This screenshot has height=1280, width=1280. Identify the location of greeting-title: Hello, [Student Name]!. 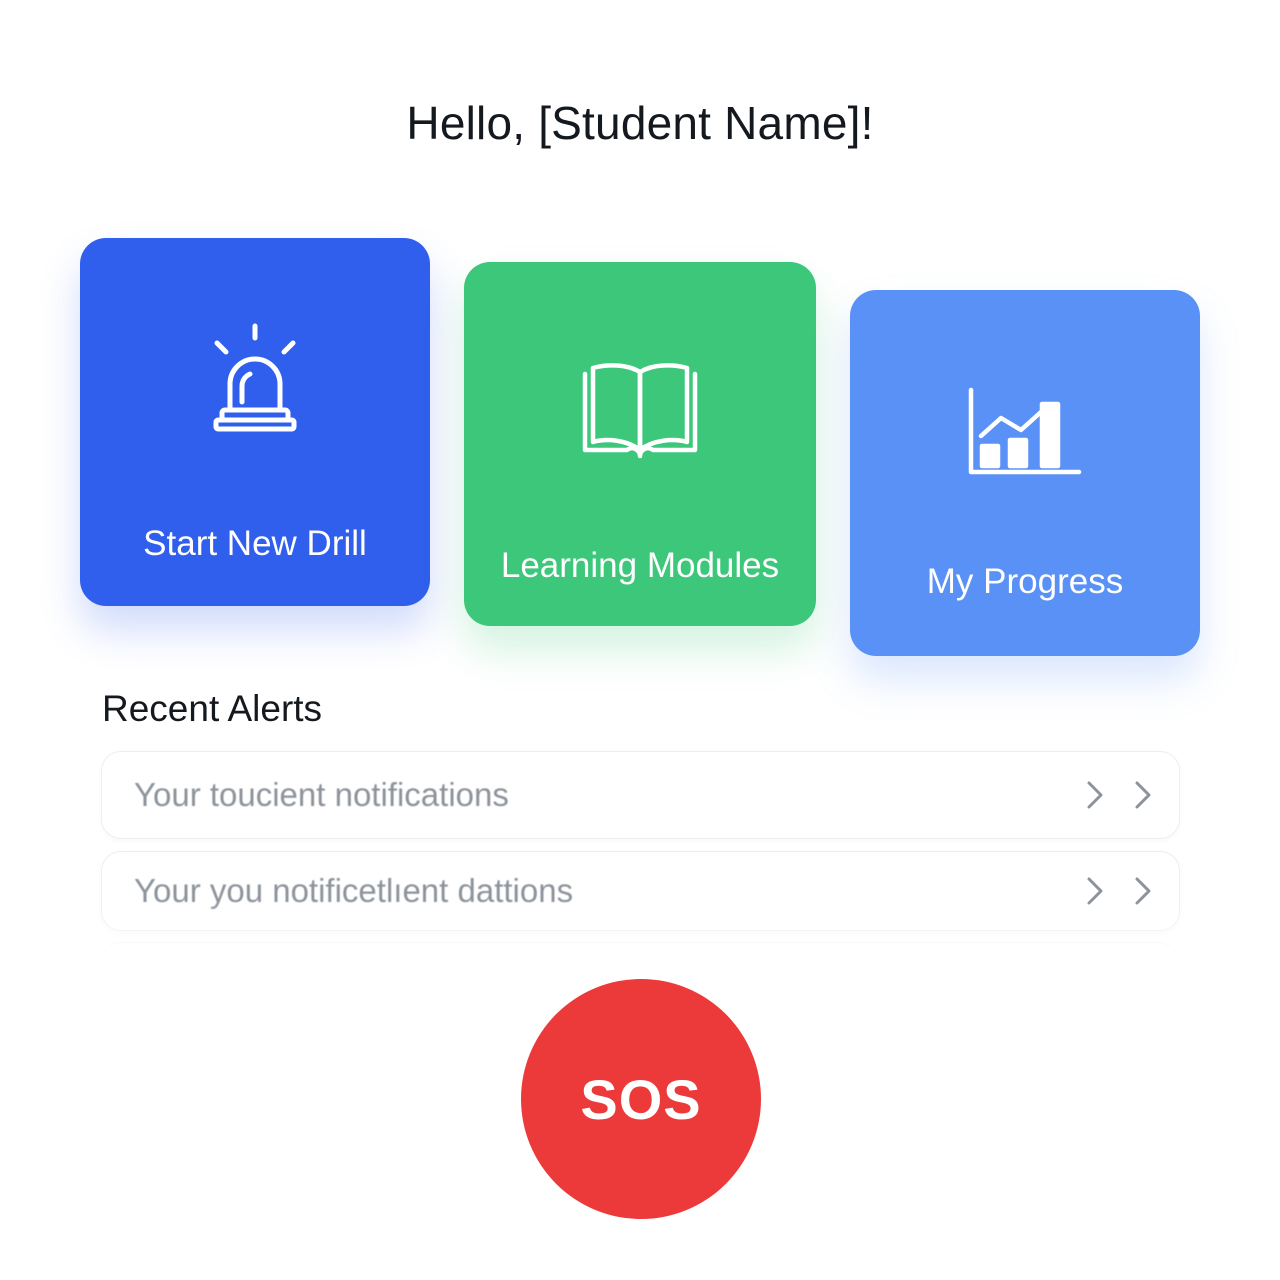
(640, 123).